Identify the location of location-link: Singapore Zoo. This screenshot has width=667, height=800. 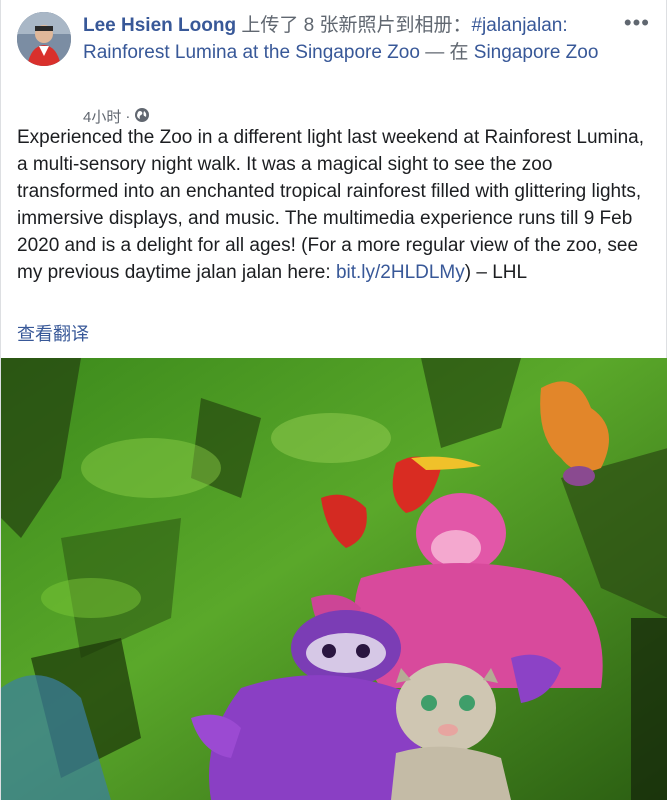
(536, 52).